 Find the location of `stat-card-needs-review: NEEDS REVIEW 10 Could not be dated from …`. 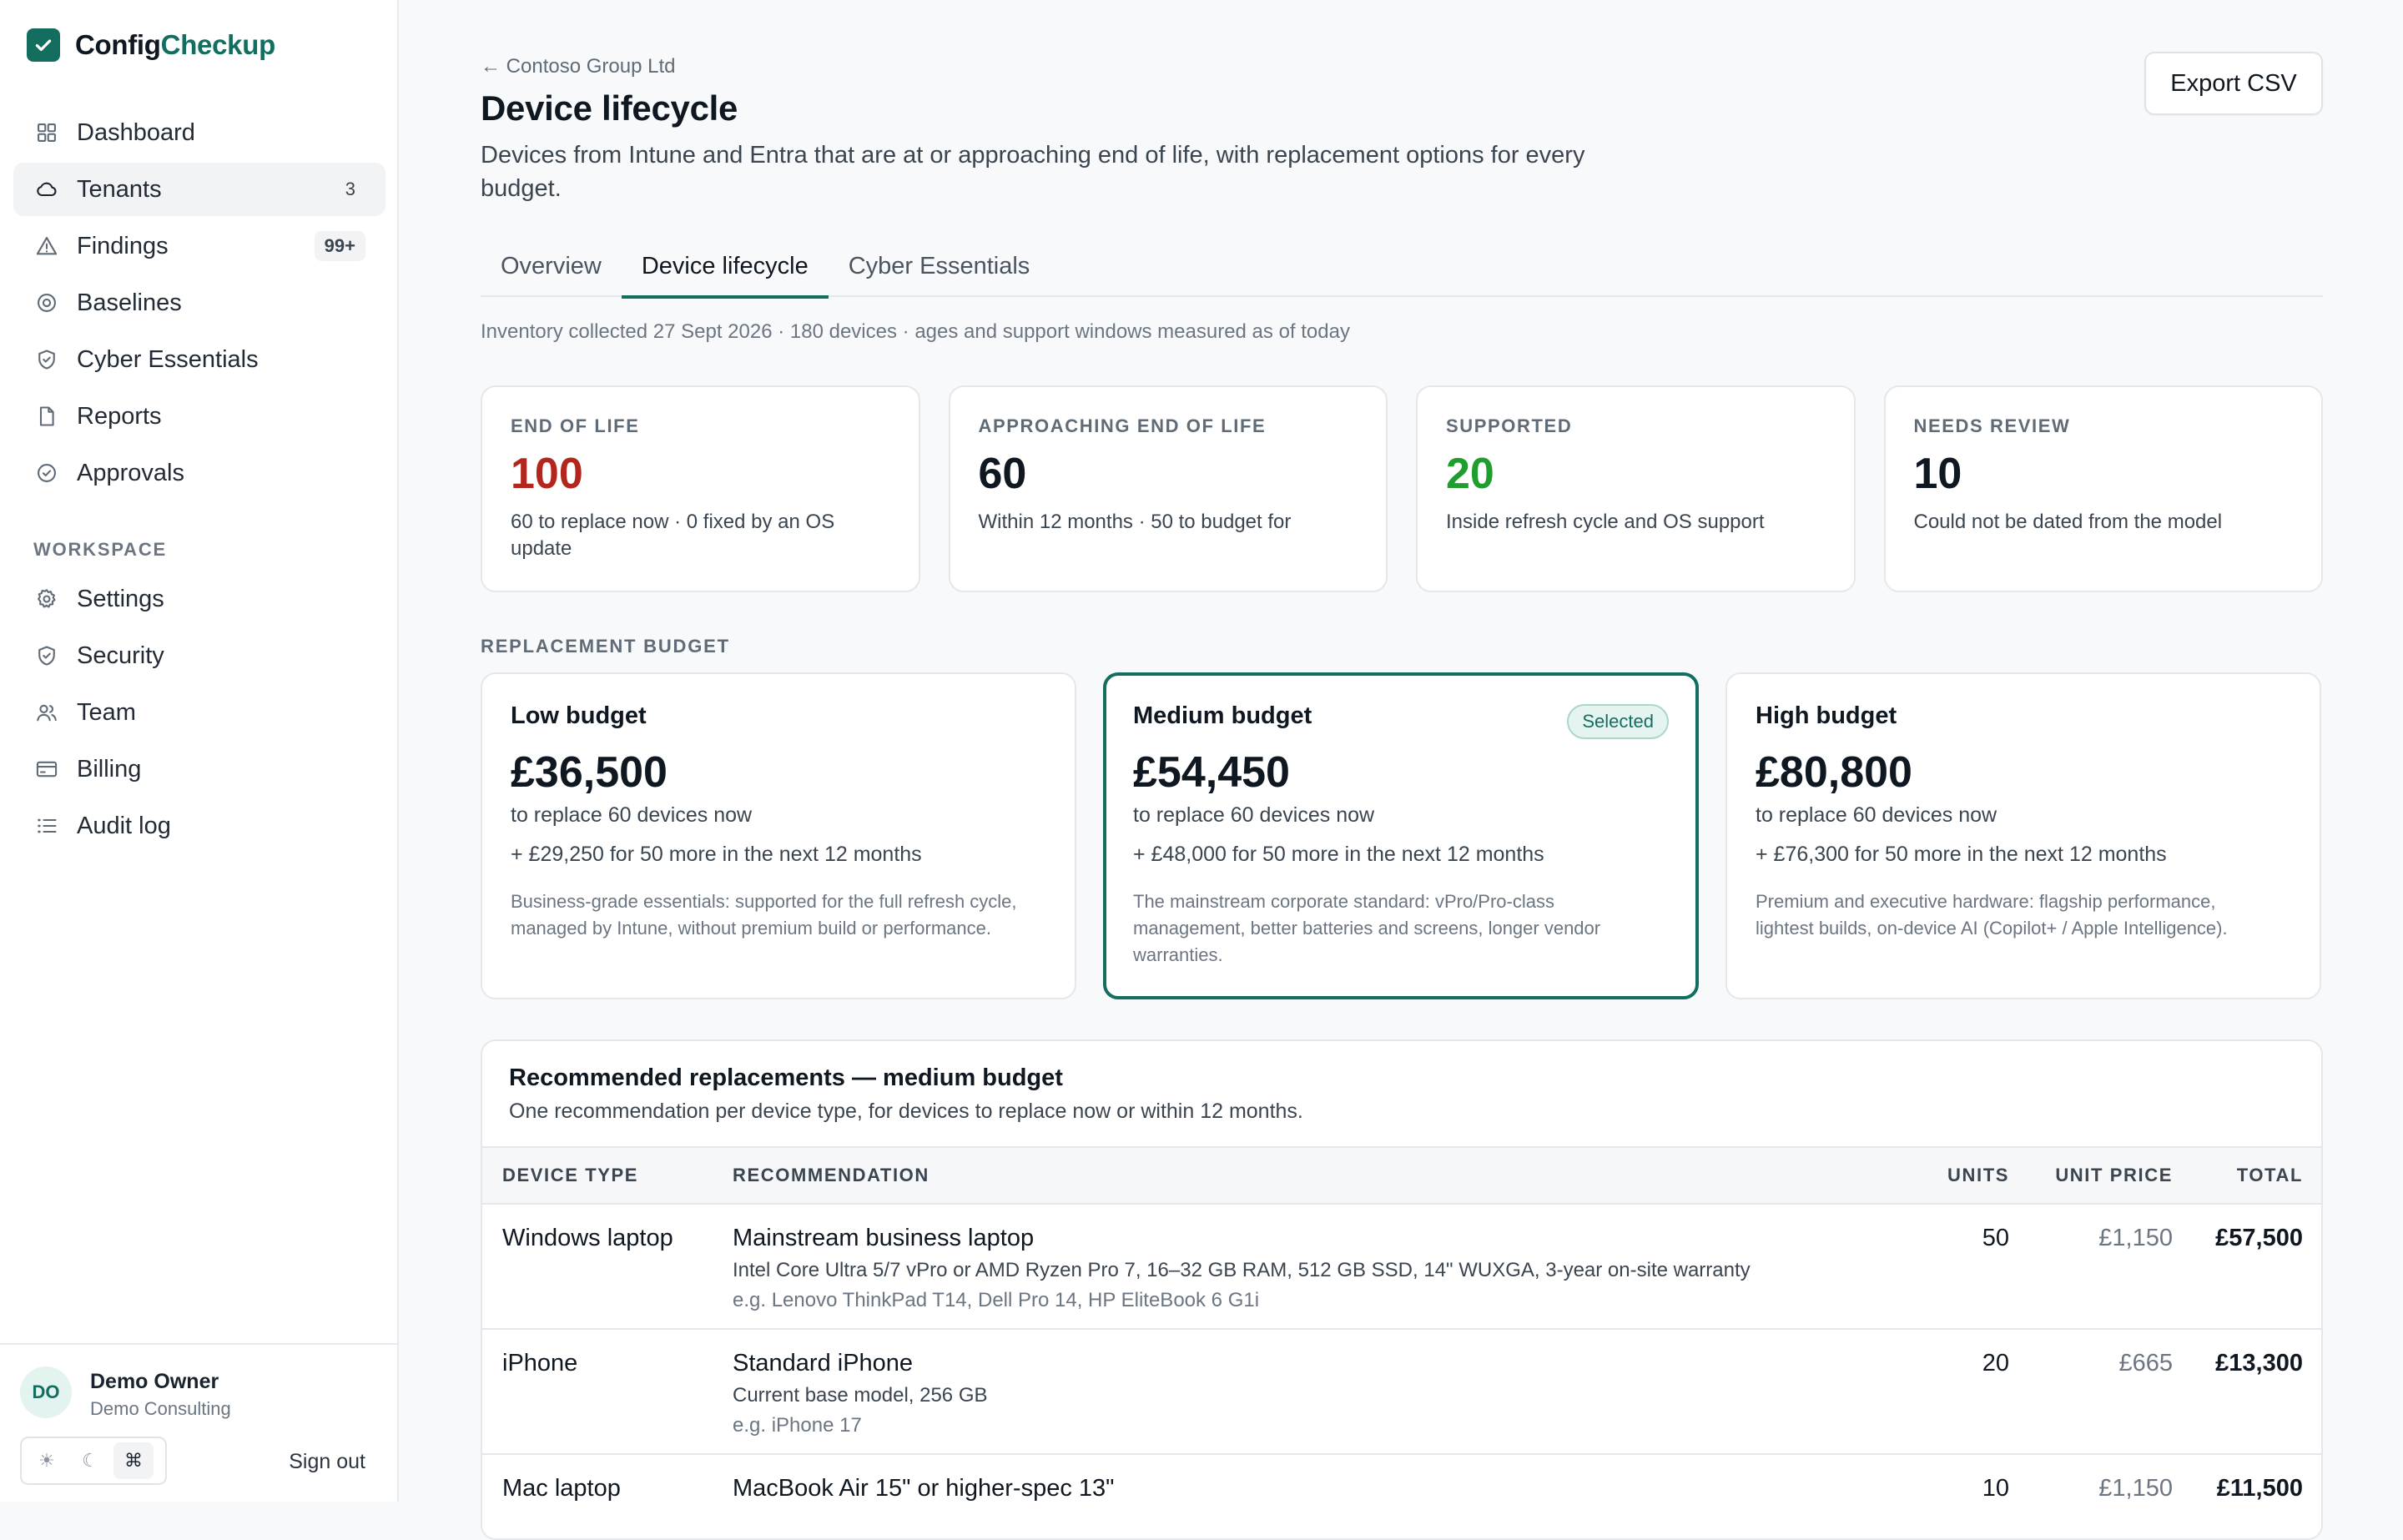

stat-card-needs-review: NEEDS REVIEW 10 Could not be dated from … is located at coordinates (2103, 488).